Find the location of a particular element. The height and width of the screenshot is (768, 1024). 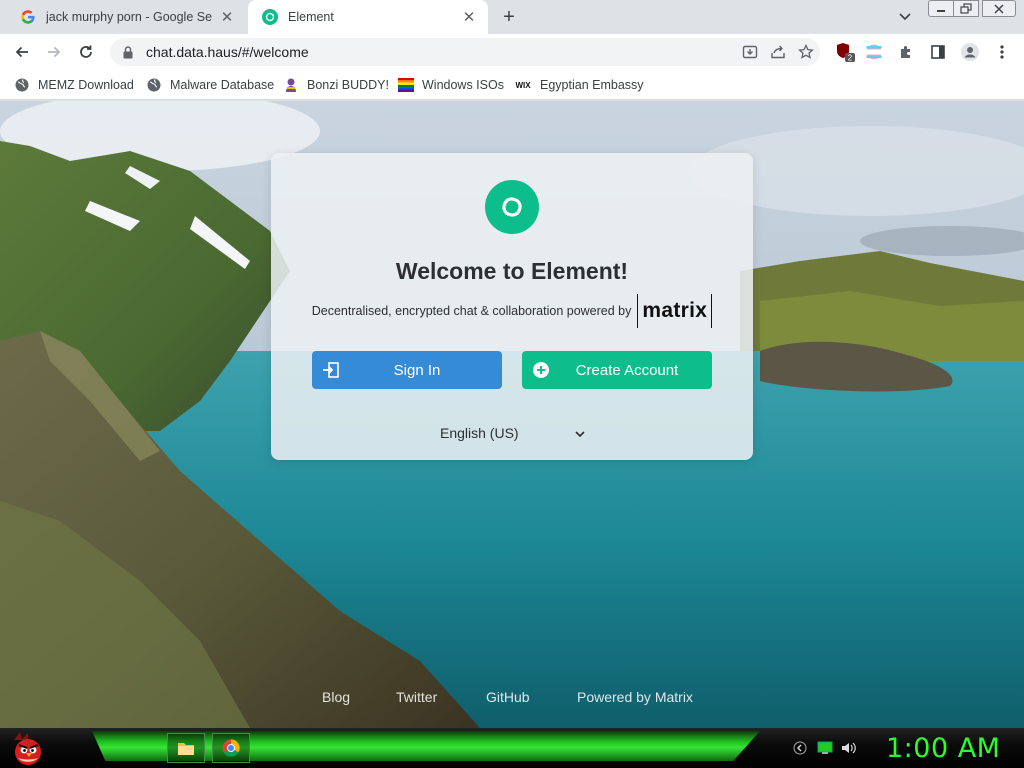

sign-in-label: Sign In is located at coordinates (417, 370).